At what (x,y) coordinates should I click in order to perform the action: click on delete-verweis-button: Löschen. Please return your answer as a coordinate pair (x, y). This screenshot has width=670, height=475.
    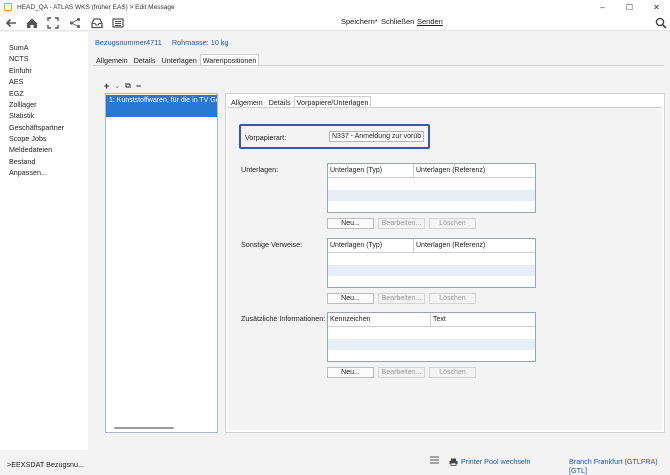
    Looking at the image, I should click on (452, 298).